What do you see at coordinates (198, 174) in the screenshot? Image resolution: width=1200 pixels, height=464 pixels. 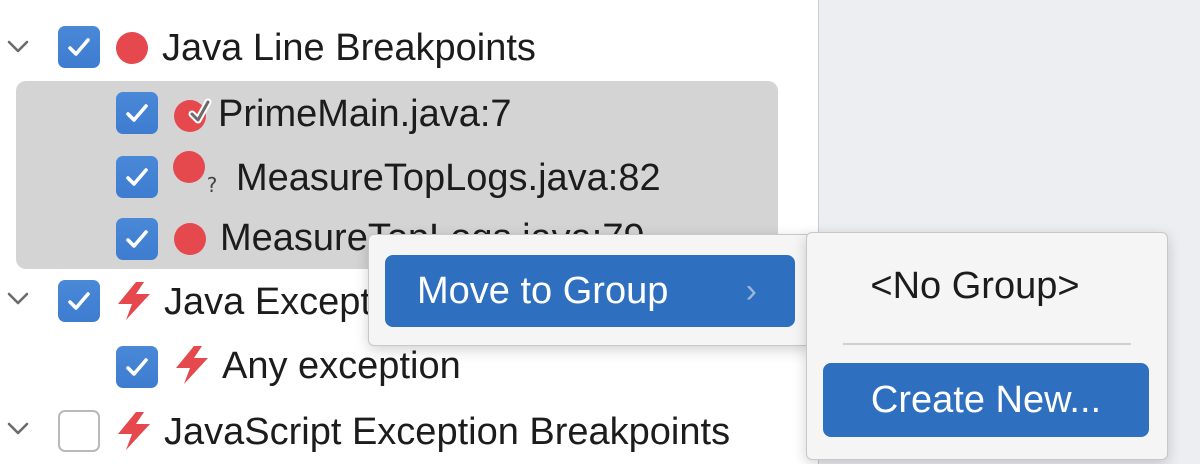 I see `unverified-breakpoint-icon: ?` at bounding box center [198, 174].